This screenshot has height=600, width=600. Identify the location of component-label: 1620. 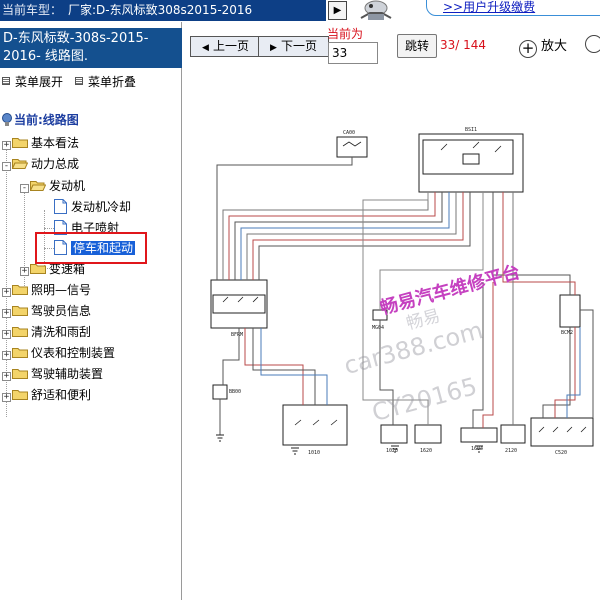
(426, 451).